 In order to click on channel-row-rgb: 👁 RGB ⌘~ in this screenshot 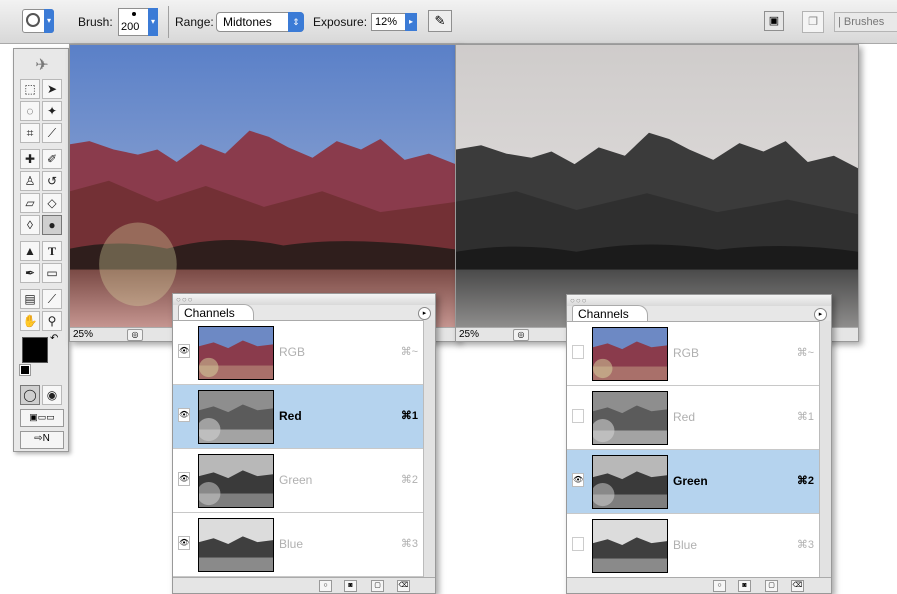, I will do `click(298, 353)`.